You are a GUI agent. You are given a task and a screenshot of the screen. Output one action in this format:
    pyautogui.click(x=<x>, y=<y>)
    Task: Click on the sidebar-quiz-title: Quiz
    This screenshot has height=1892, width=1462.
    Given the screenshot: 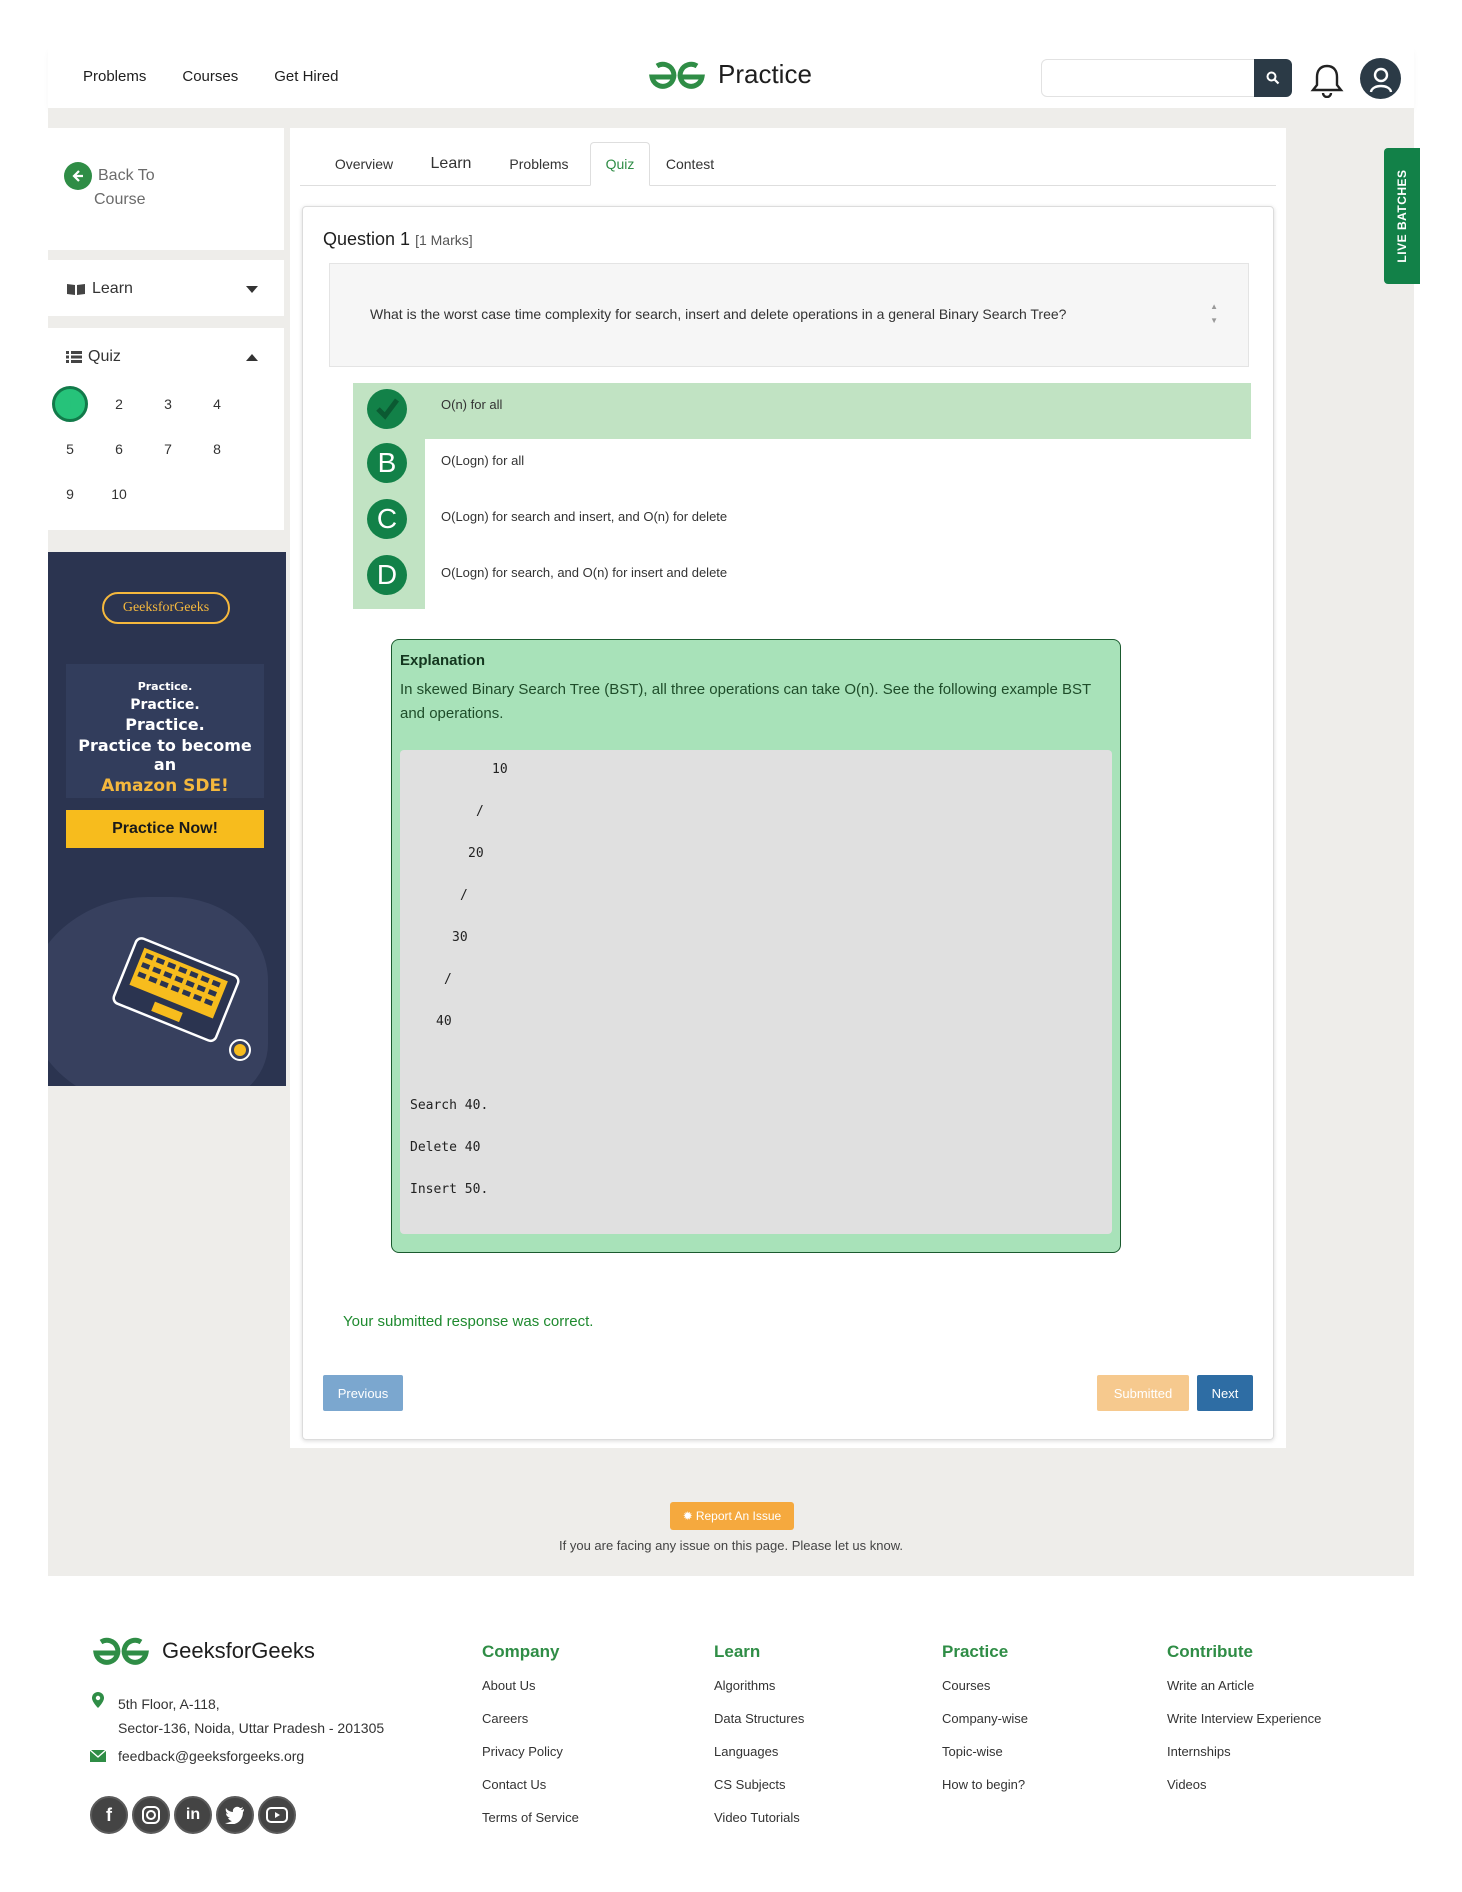 What is the action you would take?
    pyautogui.click(x=93, y=357)
    